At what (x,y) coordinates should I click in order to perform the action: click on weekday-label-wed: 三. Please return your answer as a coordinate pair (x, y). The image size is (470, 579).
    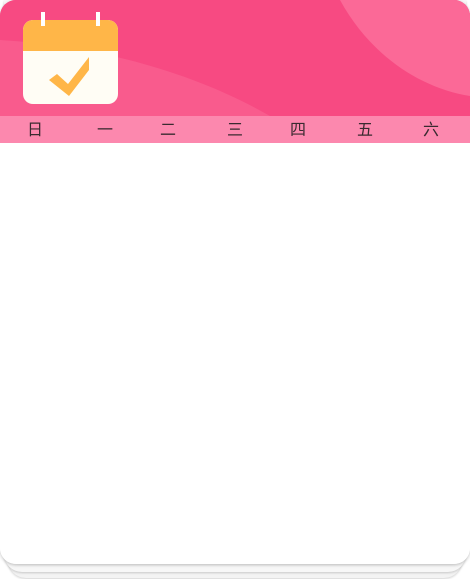
    Looking at the image, I should click on (234, 129).